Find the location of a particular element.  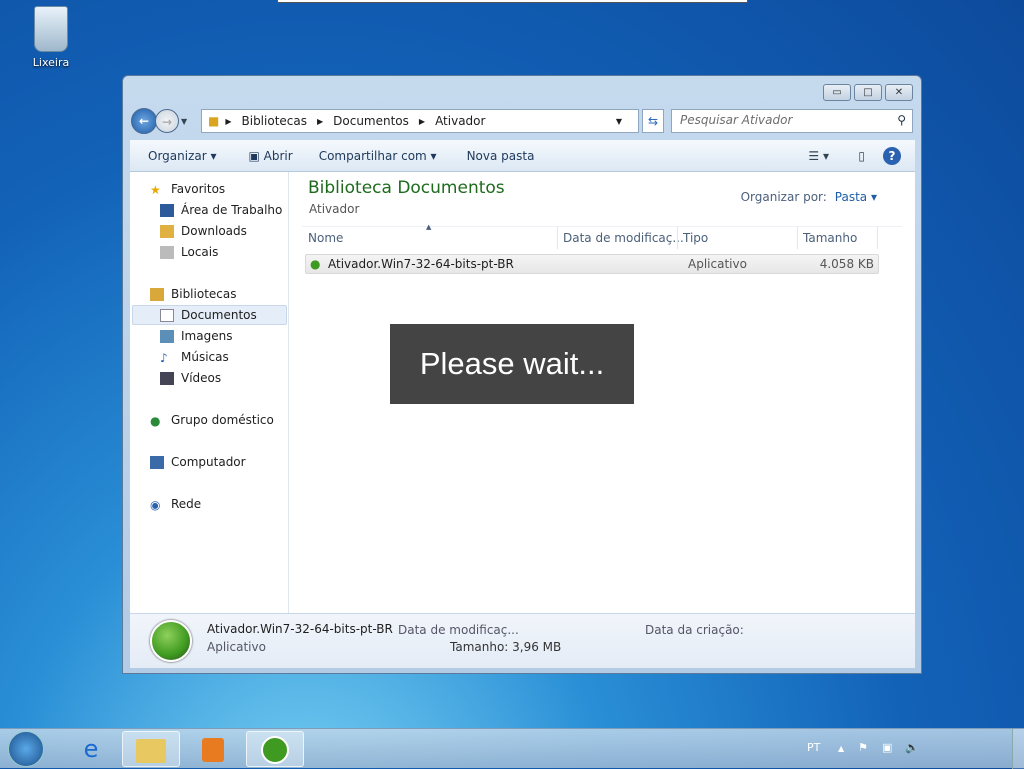

media-player-button is located at coordinates (213, 749).